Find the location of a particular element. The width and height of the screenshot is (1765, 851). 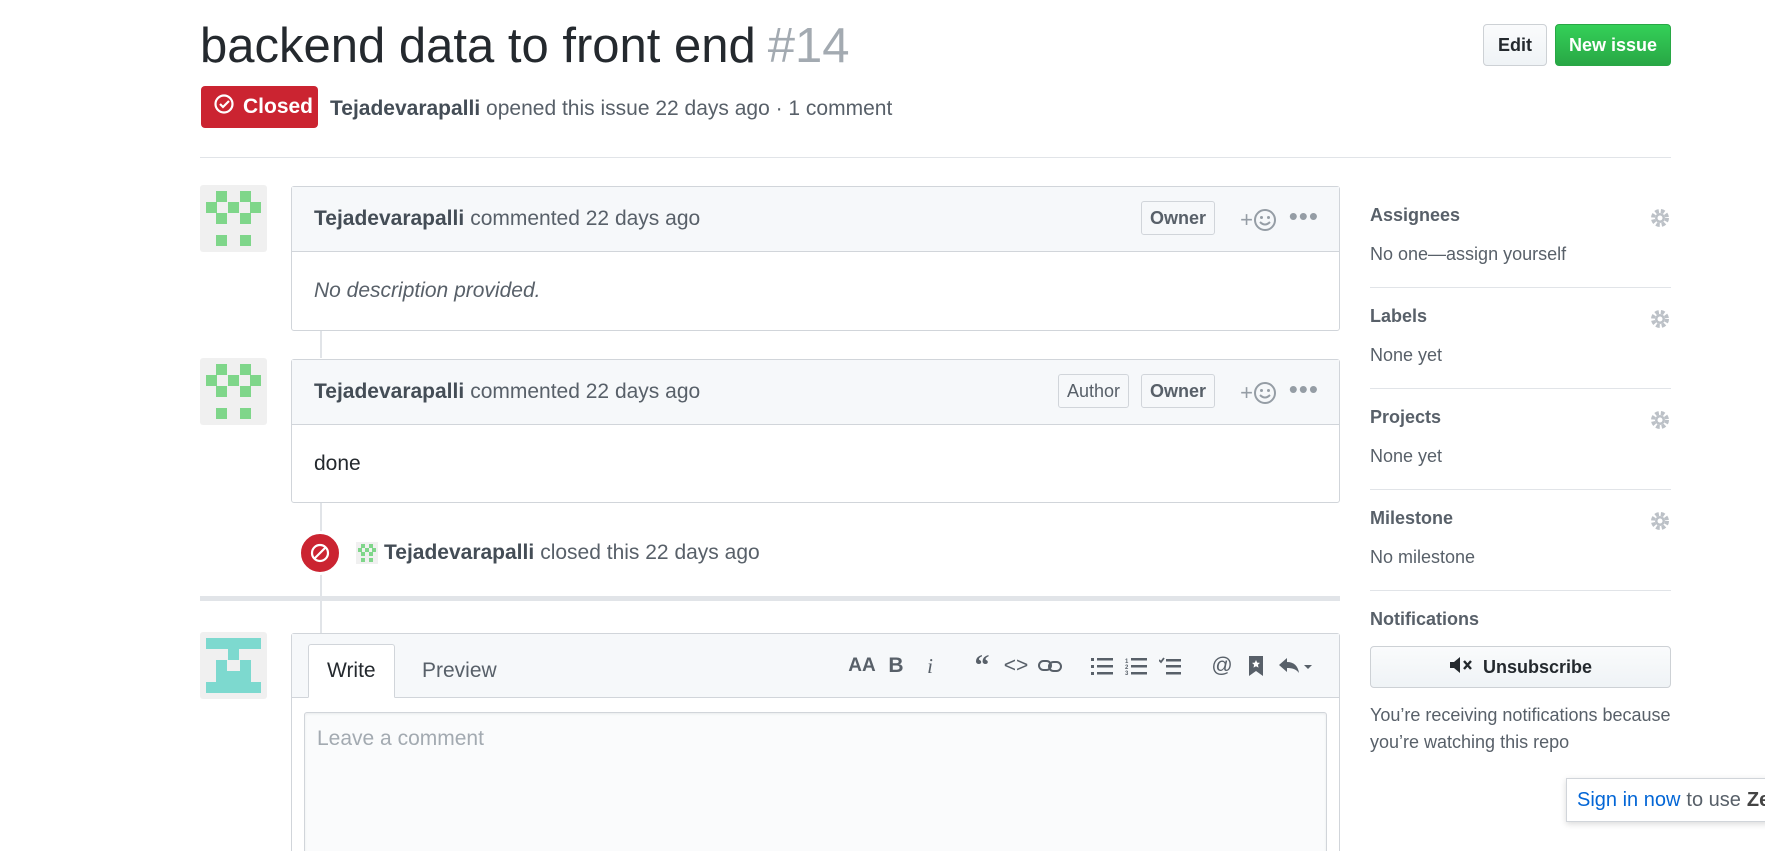

sign-in-link: Sign in now is located at coordinates (1628, 800).